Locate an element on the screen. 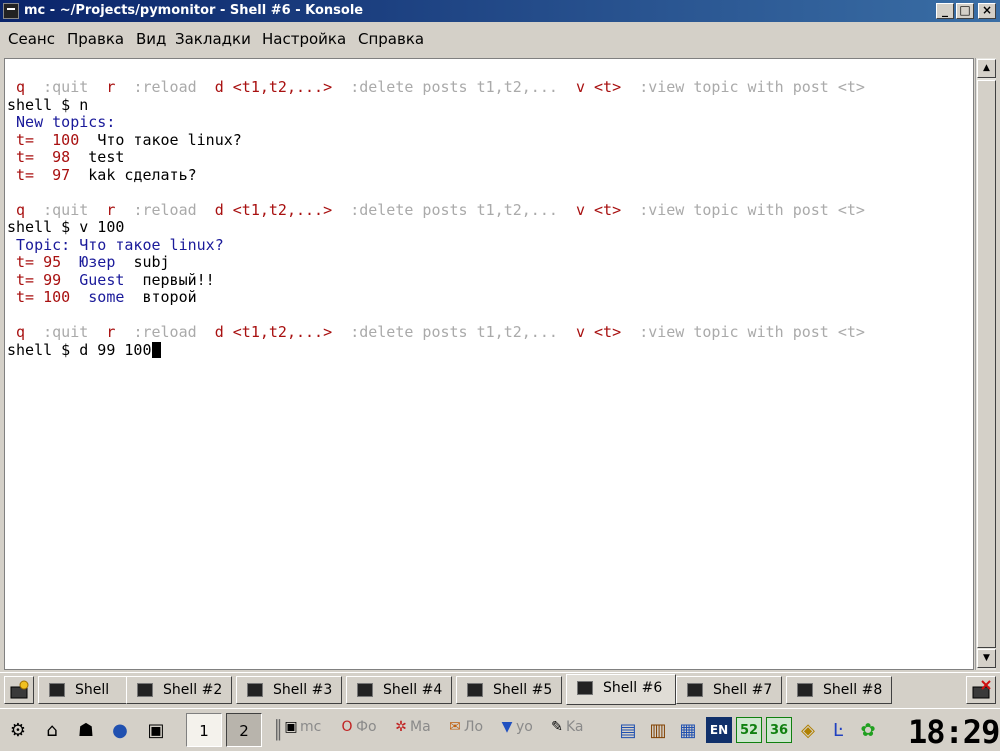 The width and height of the screenshot is (1000, 751). tab-label: Shell is located at coordinates (92, 690).